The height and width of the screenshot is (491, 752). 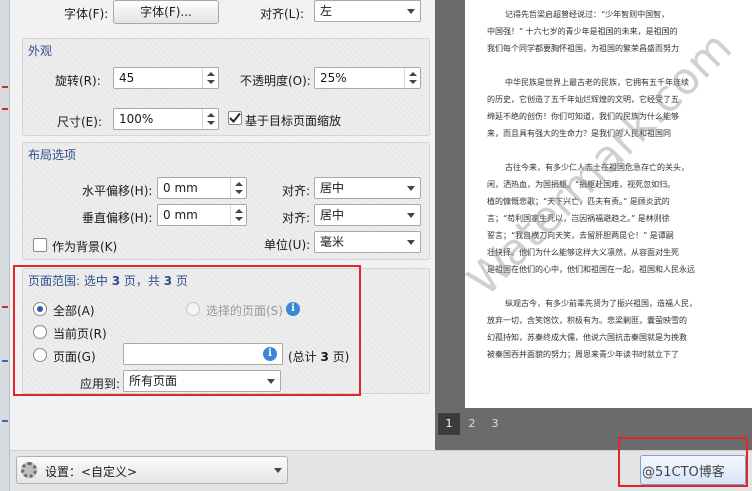 What do you see at coordinates (40, 51) in the screenshot?
I see `appearance-title: 外观` at bounding box center [40, 51].